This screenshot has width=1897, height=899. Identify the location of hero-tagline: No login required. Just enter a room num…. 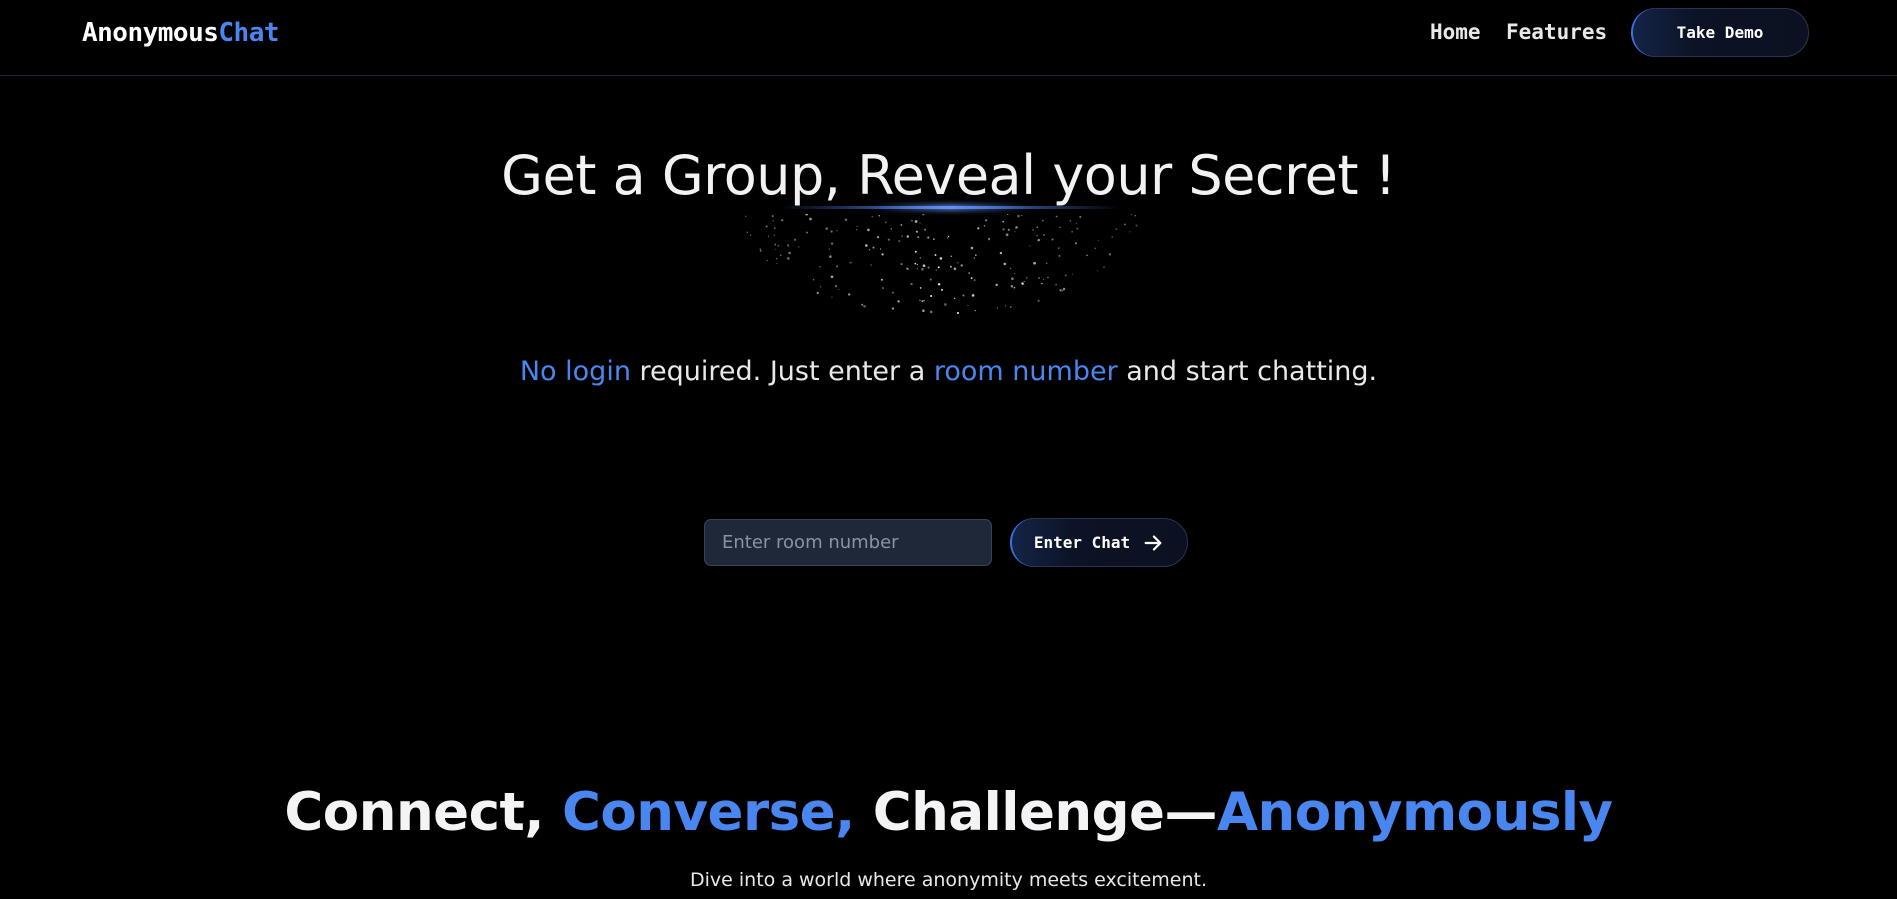
(948, 371).